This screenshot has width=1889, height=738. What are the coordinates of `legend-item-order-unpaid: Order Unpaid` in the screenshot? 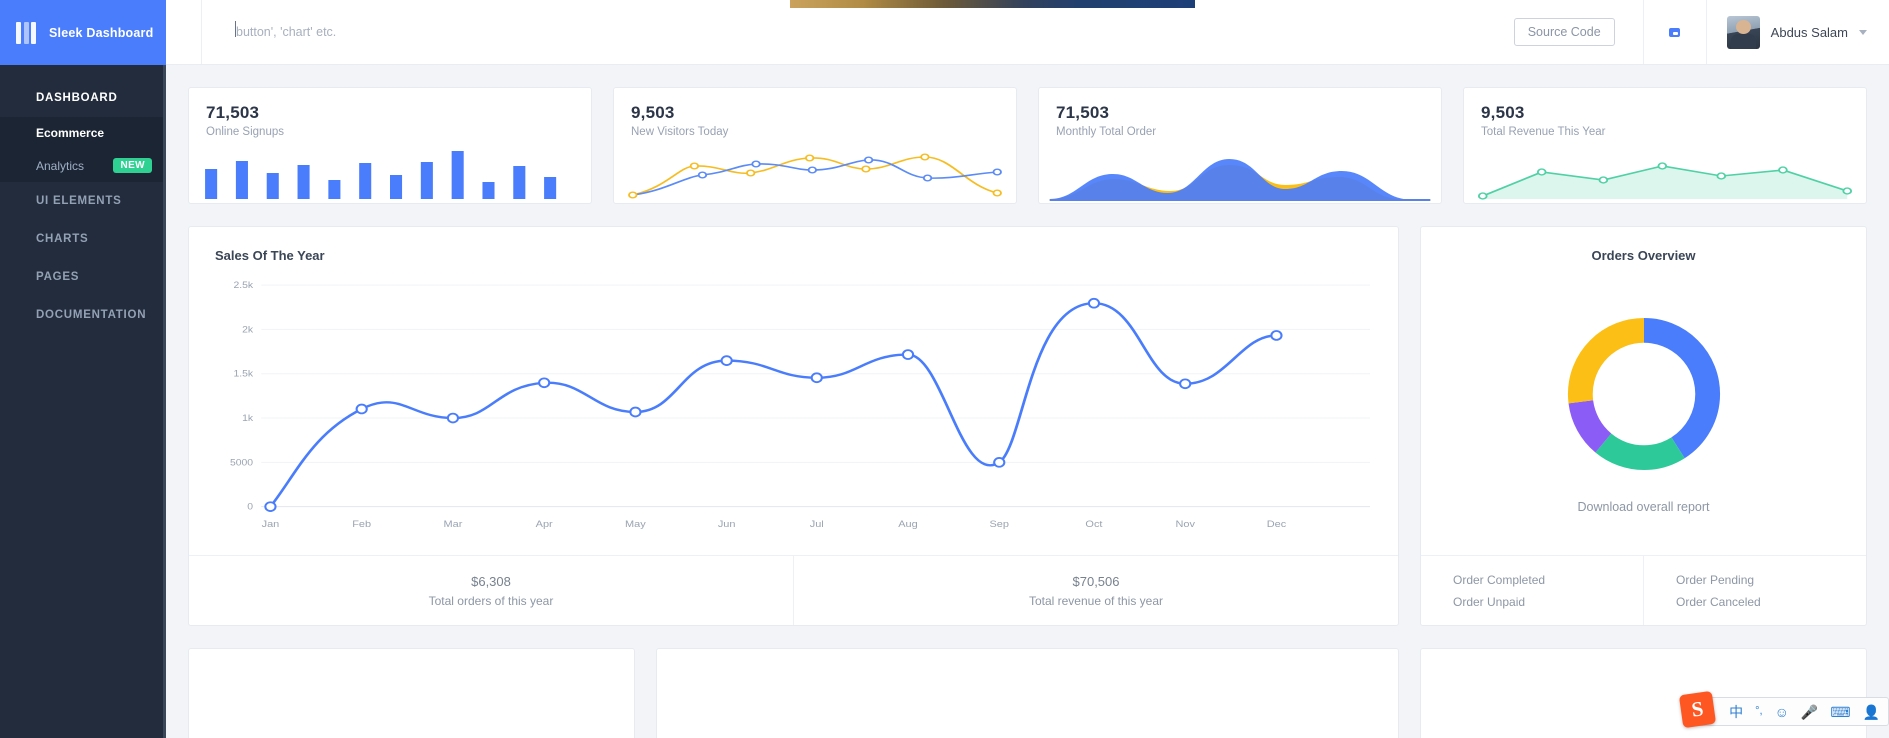 It's located at (1489, 601).